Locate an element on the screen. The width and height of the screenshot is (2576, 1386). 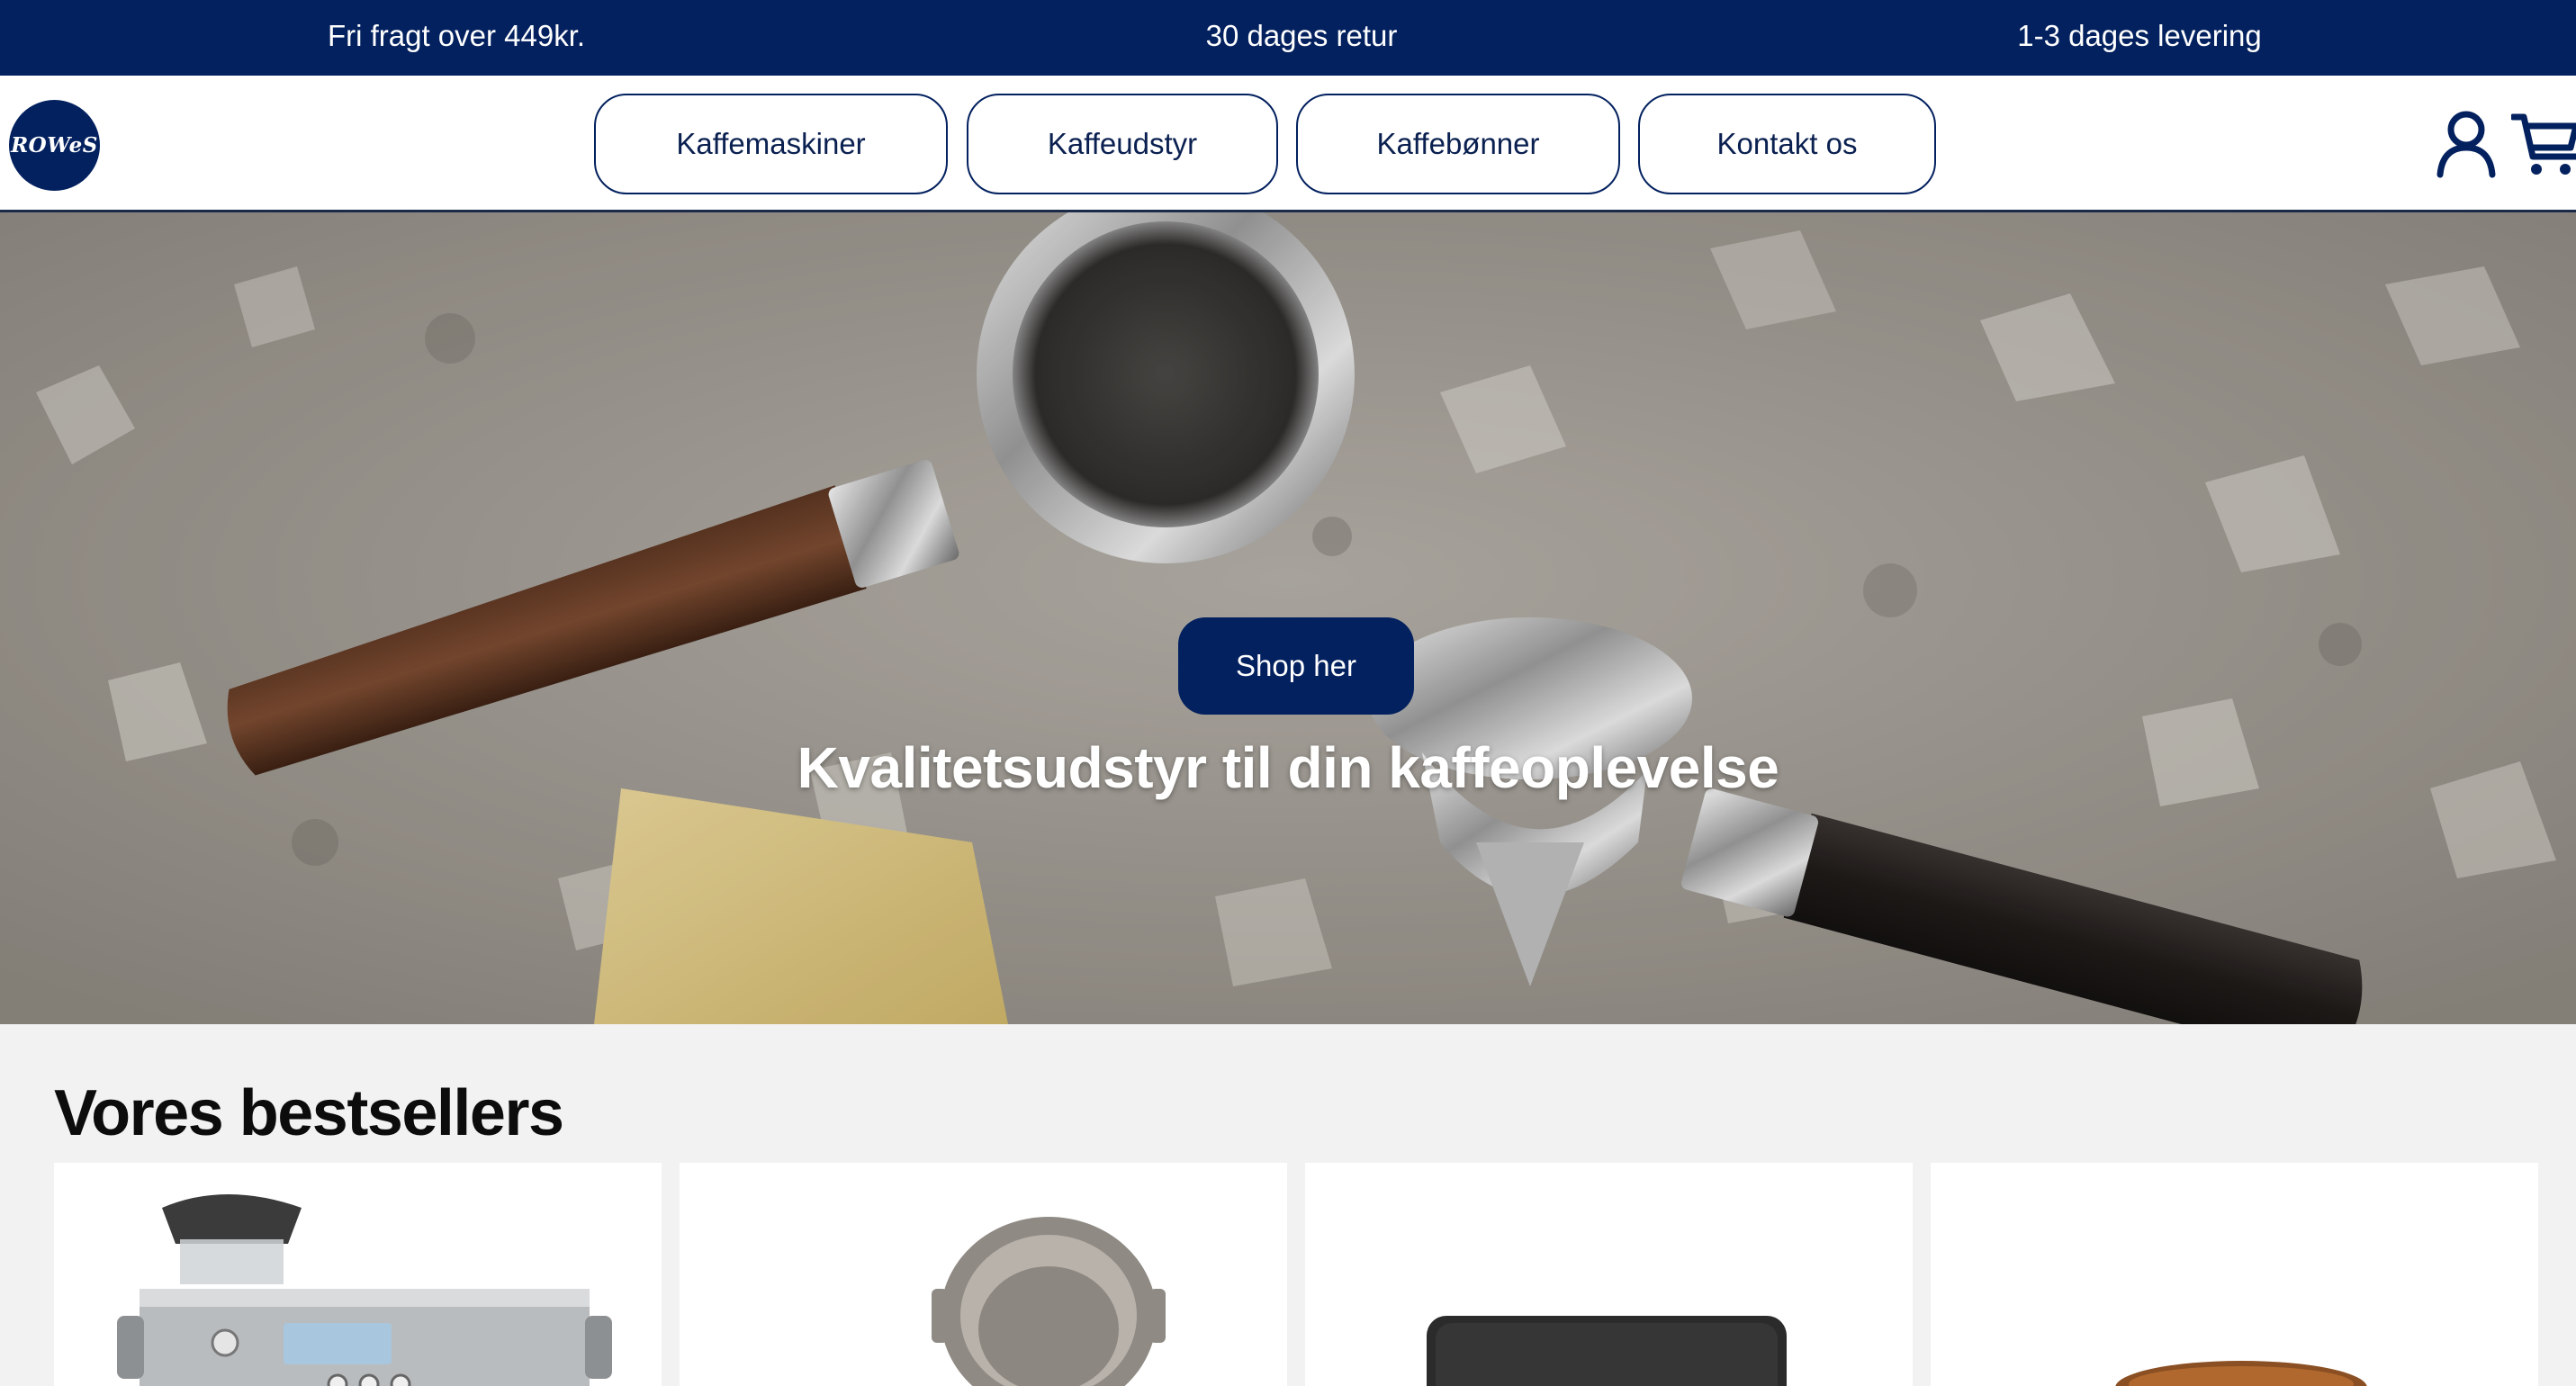
product-card-portafilter-basket is located at coordinates (983, 1274).